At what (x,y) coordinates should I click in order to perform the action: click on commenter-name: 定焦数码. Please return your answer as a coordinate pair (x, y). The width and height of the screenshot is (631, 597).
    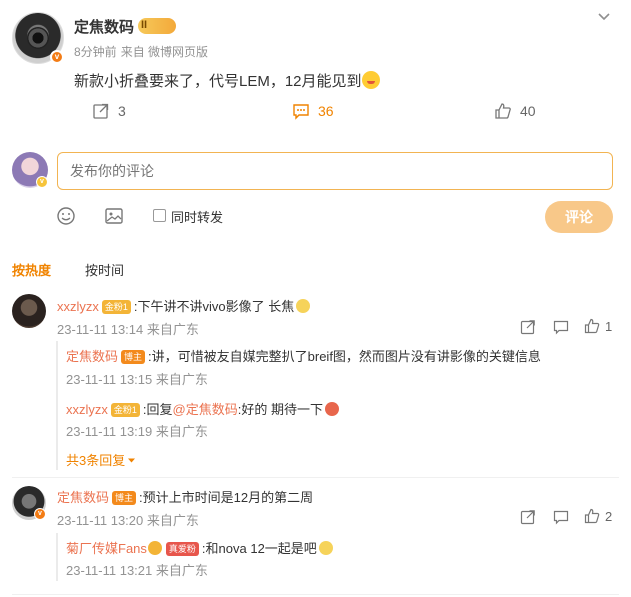
    Looking at the image, I should click on (83, 497).